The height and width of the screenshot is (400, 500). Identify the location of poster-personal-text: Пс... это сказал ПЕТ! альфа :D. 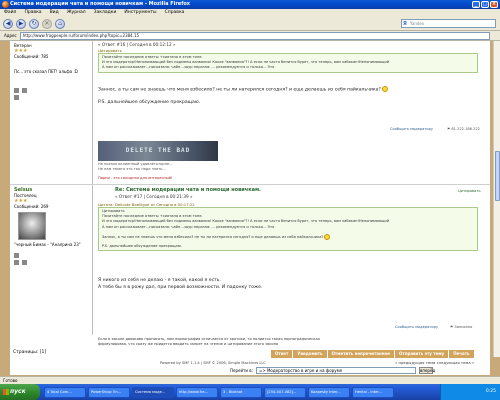
(46, 71).